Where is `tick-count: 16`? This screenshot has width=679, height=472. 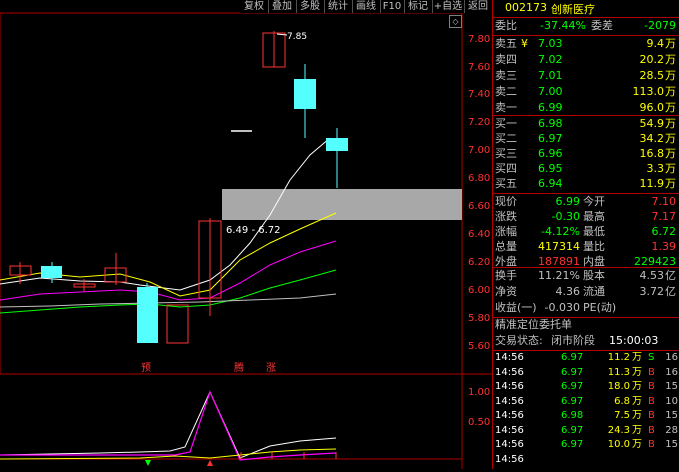 tick-count: 16 is located at coordinates (671, 357).